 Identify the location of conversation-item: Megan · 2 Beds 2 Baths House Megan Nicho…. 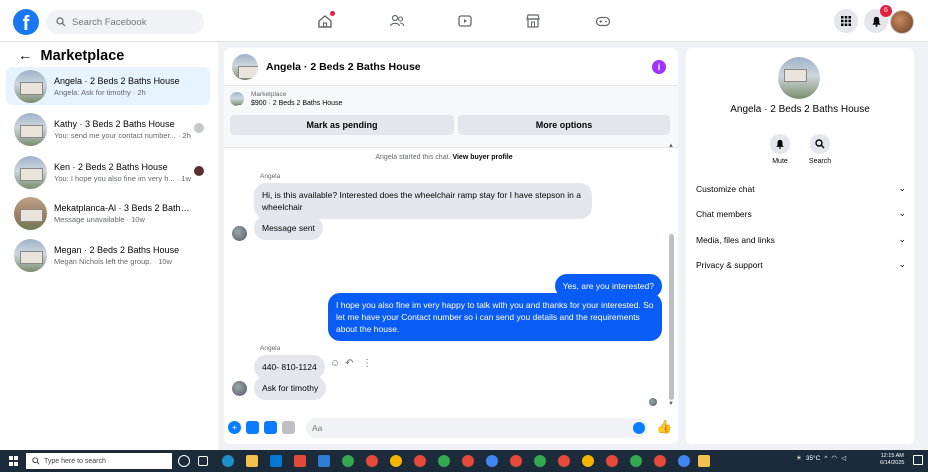
(108, 255).